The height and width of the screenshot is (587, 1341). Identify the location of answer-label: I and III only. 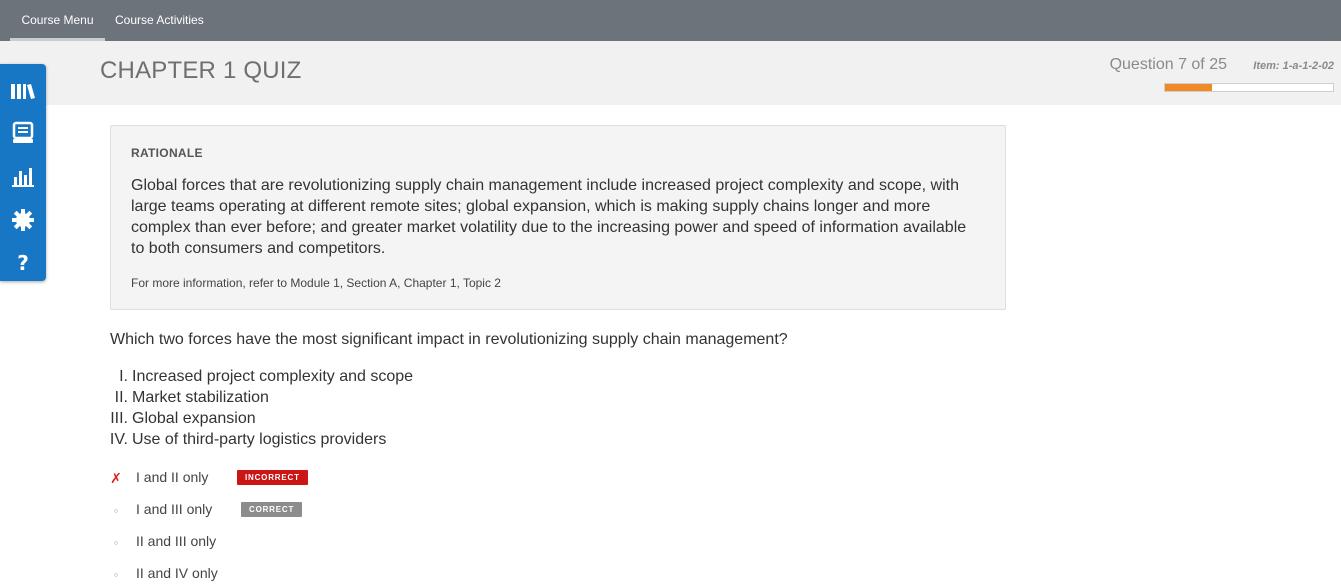
(174, 509).